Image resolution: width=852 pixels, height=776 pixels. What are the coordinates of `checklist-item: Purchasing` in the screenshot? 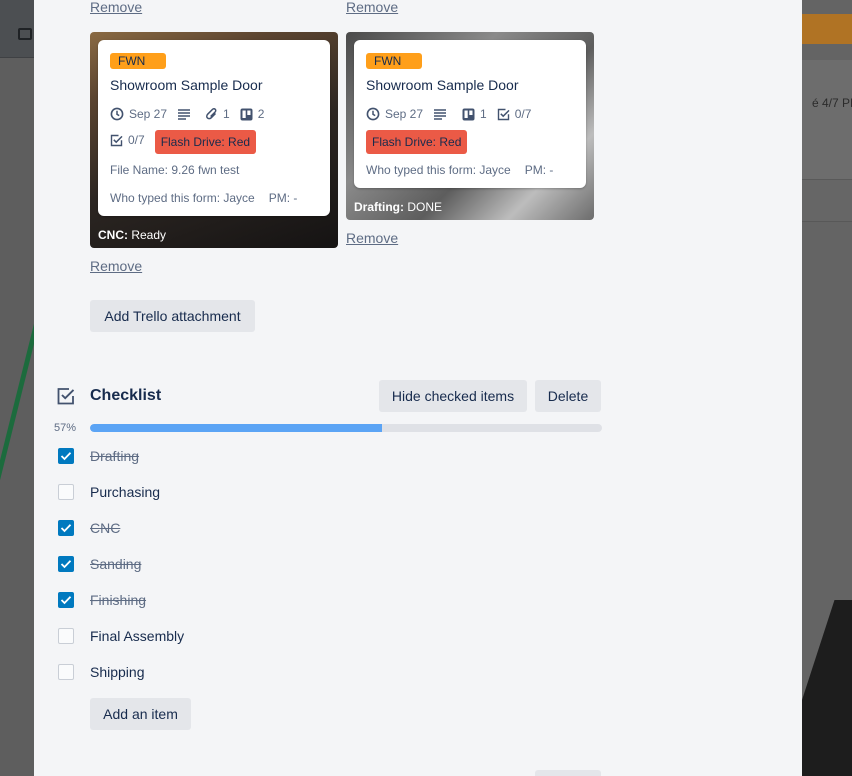 It's located at (334, 492).